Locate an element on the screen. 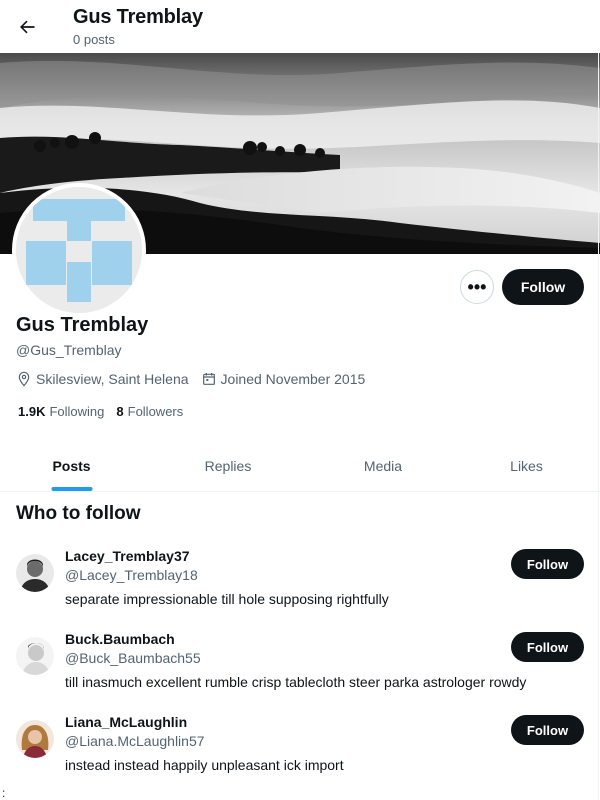  arrow-left-icon is located at coordinates (27, 27).